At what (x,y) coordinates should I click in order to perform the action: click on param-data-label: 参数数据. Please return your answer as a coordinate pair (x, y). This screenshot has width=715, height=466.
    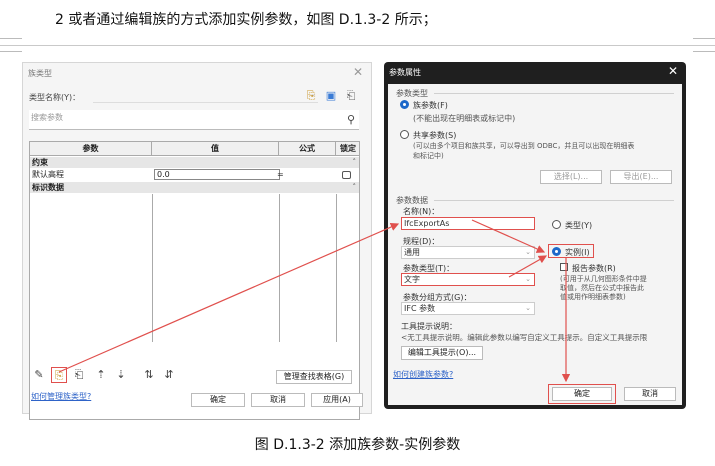
    Looking at the image, I should click on (412, 200).